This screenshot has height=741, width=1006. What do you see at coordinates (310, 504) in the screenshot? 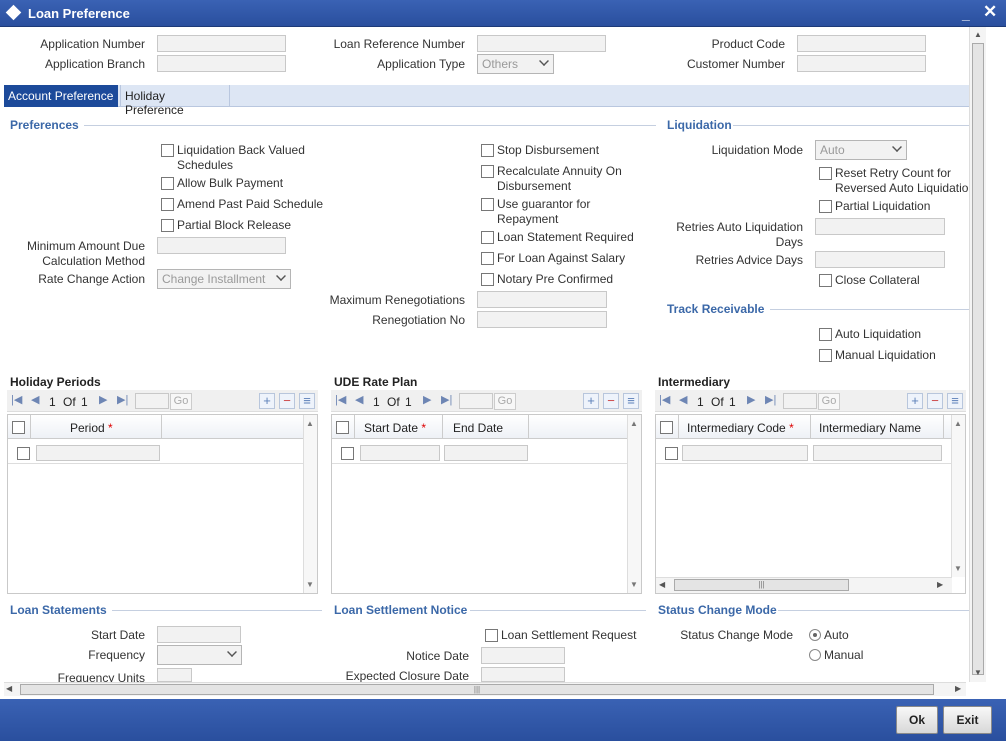
I see `holiday-grid-vscroll: ▲ ▼` at bounding box center [310, 504].